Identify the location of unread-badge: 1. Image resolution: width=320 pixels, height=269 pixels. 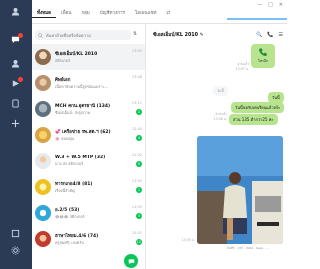
(139, 190).